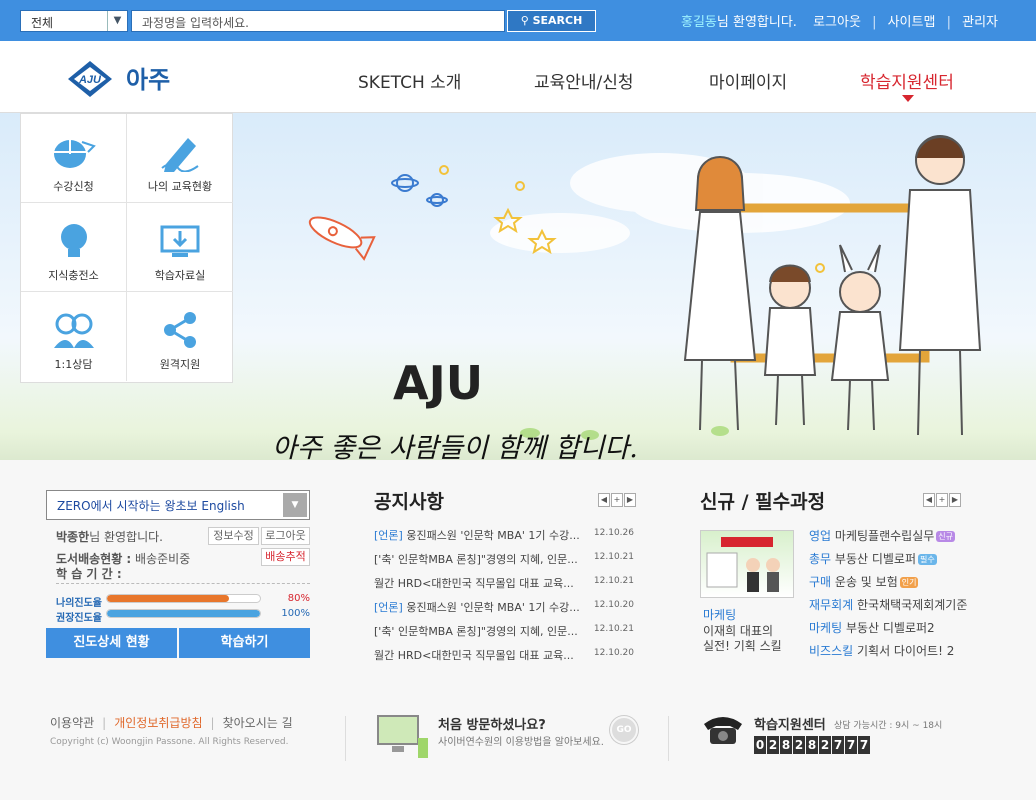  What do you see at coordinates (285, 536) in the screenshot?
I see `learner-logout-button: 로그아웃` at bounding box center [285, 536].